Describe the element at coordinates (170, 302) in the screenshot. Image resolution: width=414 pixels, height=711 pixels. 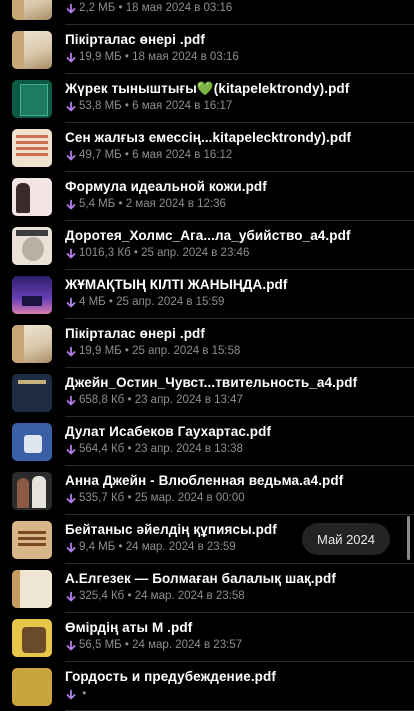
I see `file-date: 25 апр. 2024 в 15:59` at that location.